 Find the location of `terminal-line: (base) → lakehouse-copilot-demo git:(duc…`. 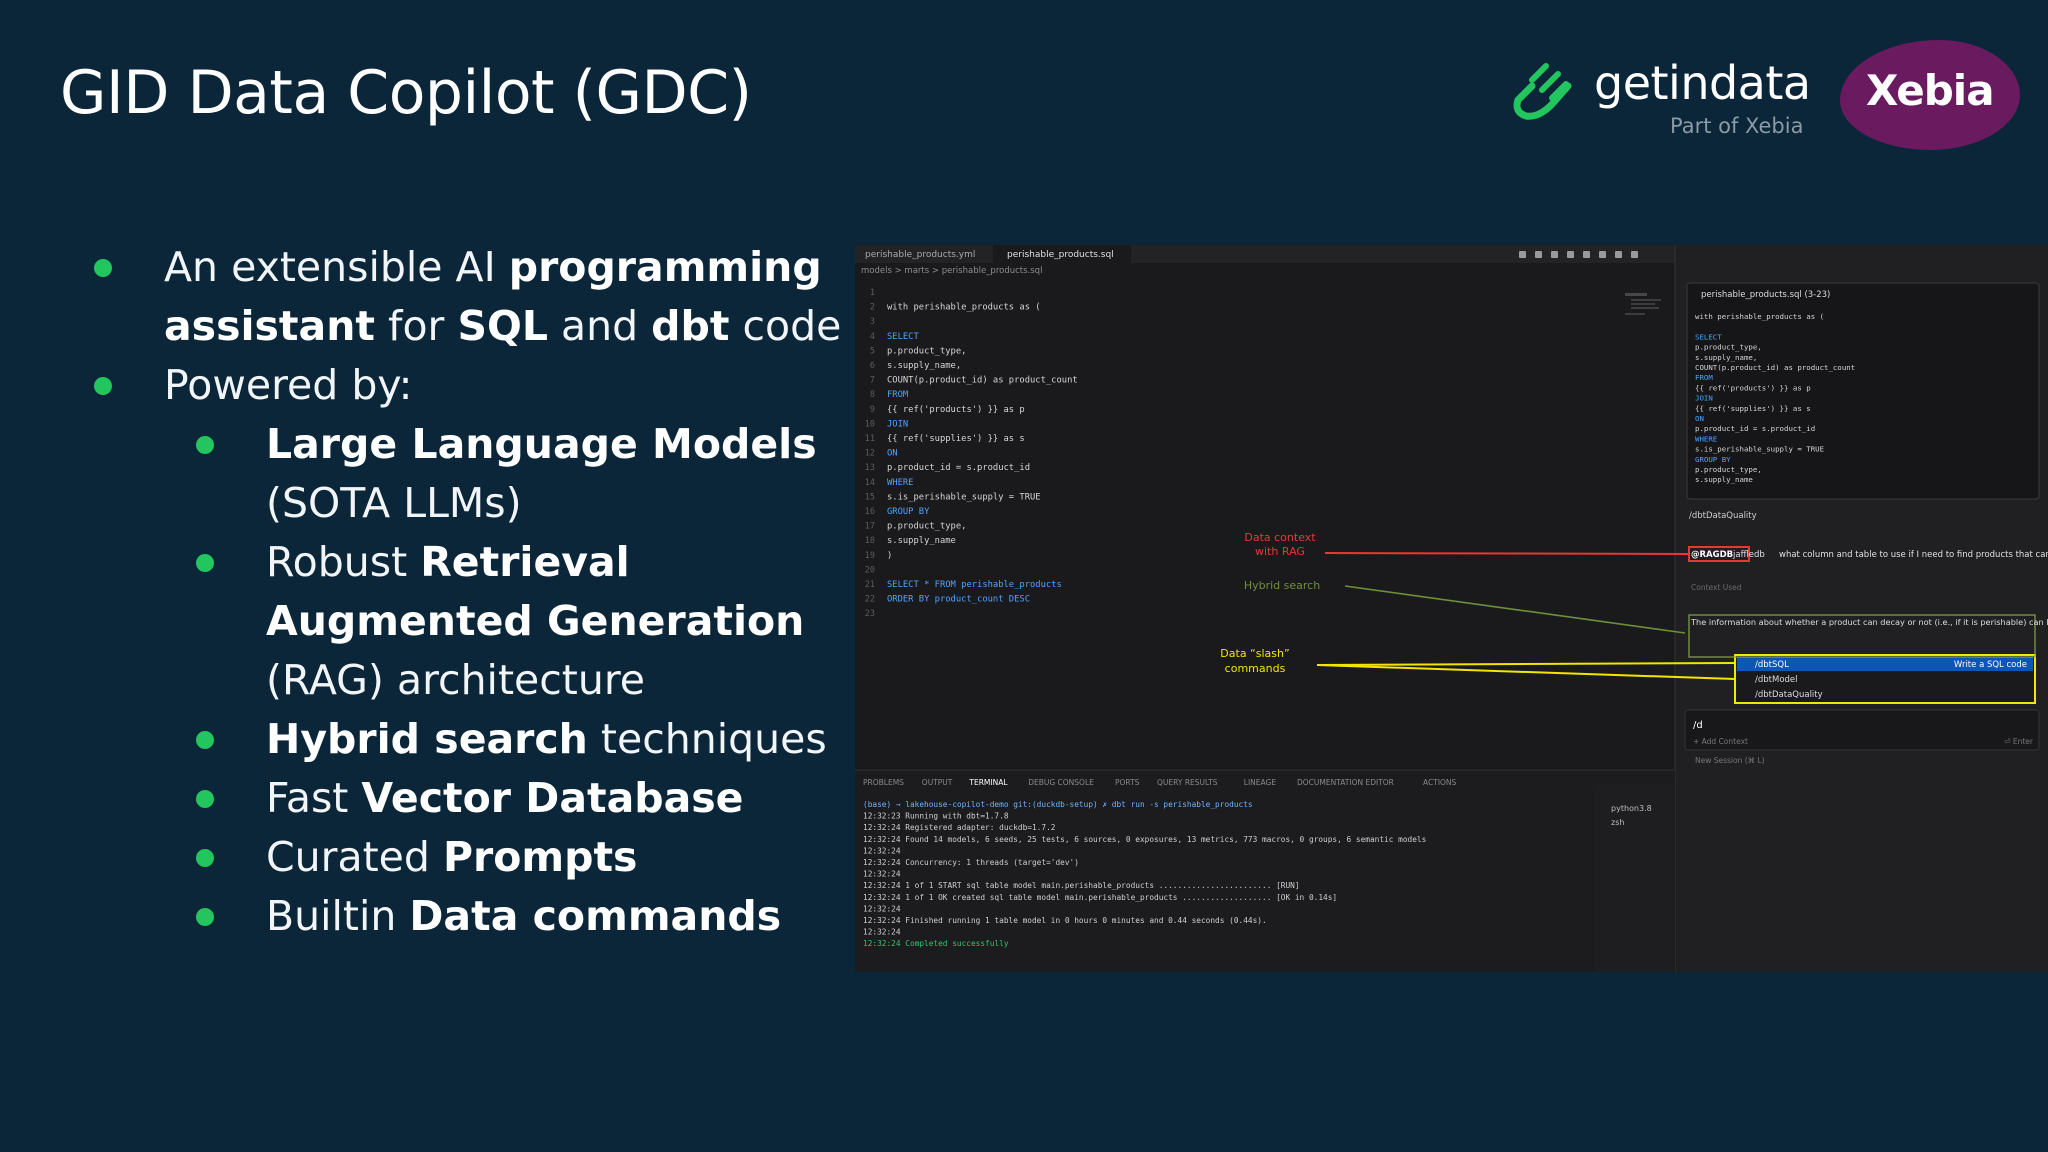

terminal-line: (base) → lakehouse-copilot-demo git:(duc… is located at coordinates (1058, 804).